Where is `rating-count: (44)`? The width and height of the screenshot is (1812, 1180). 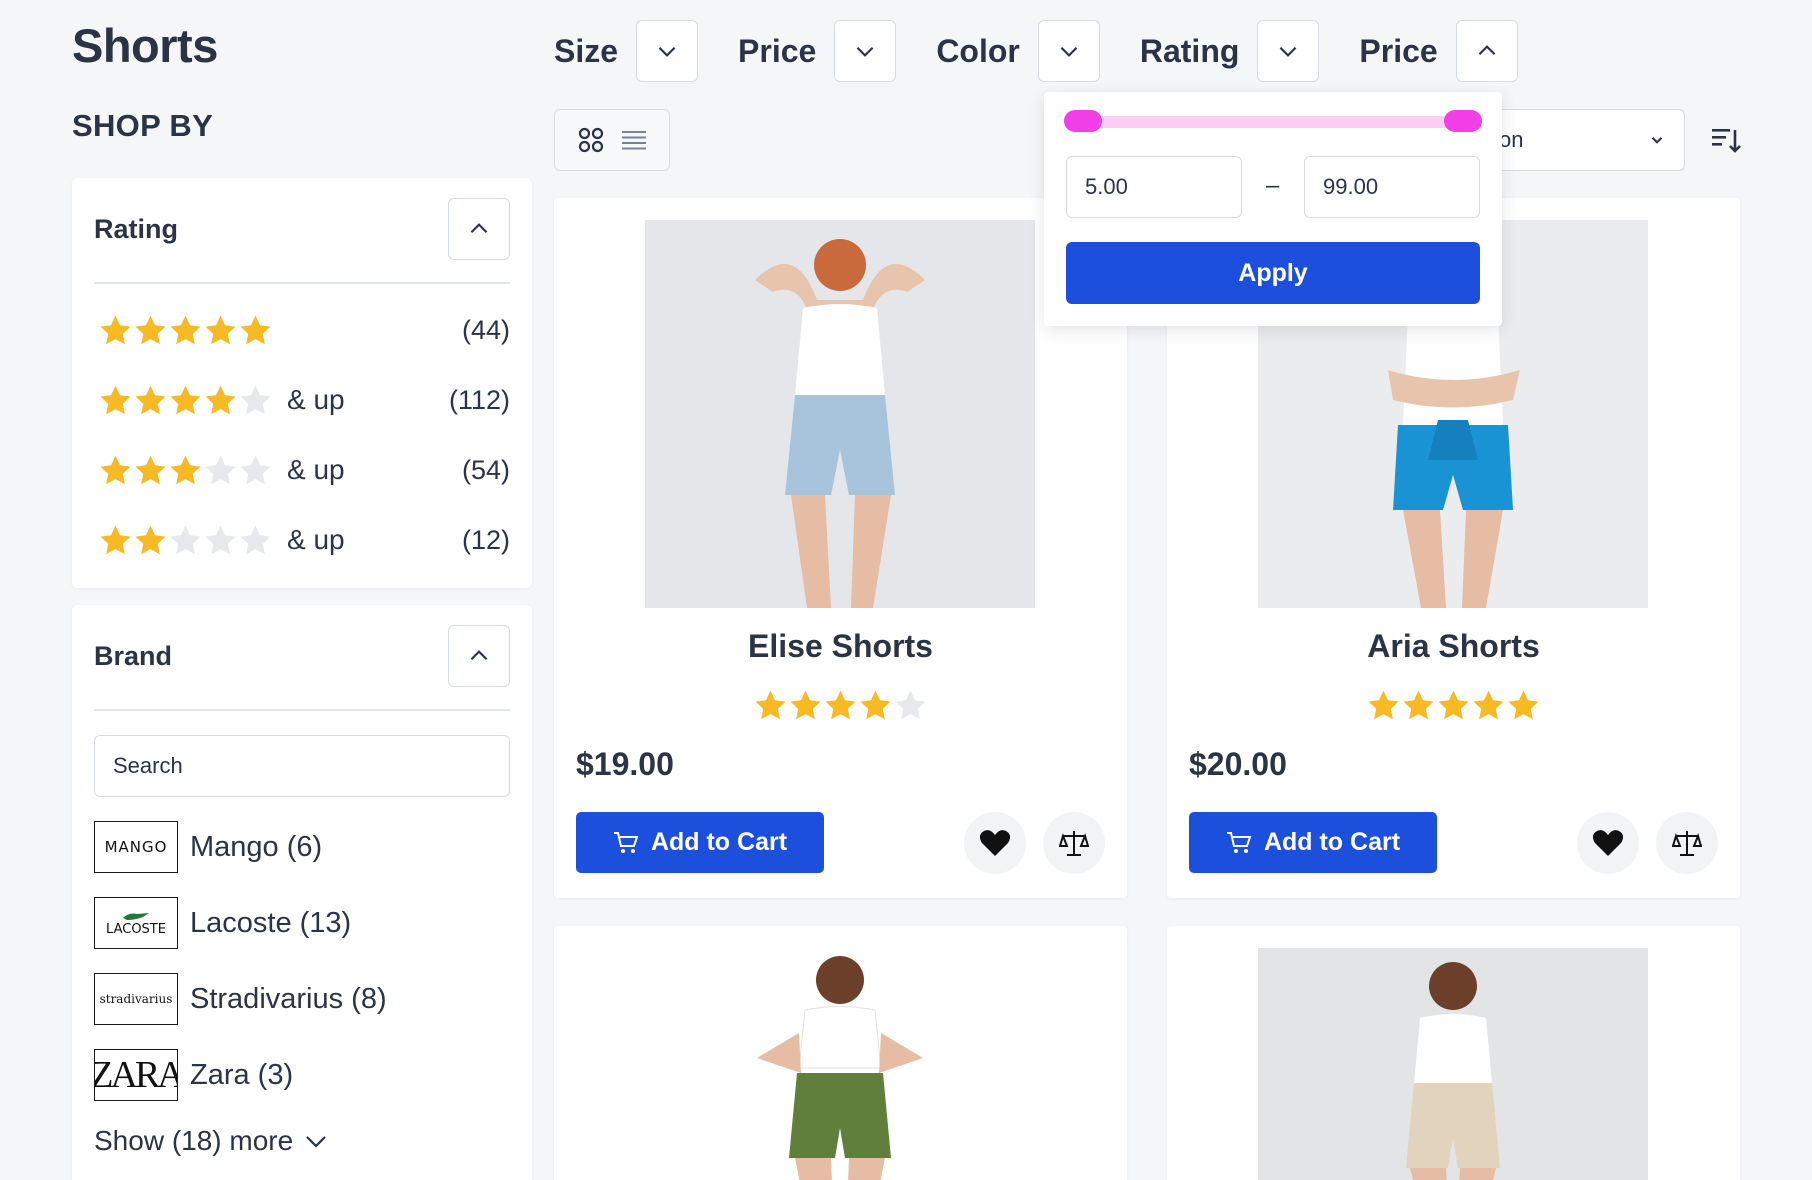
rating-count: (44) is located at coordinates (485, 329).